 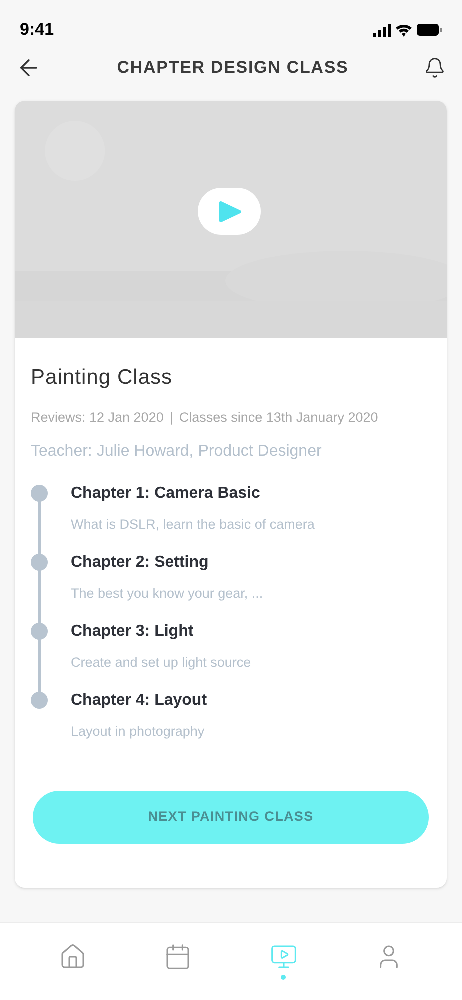 I want to click on signal-icon, so click(x=382, y=30).